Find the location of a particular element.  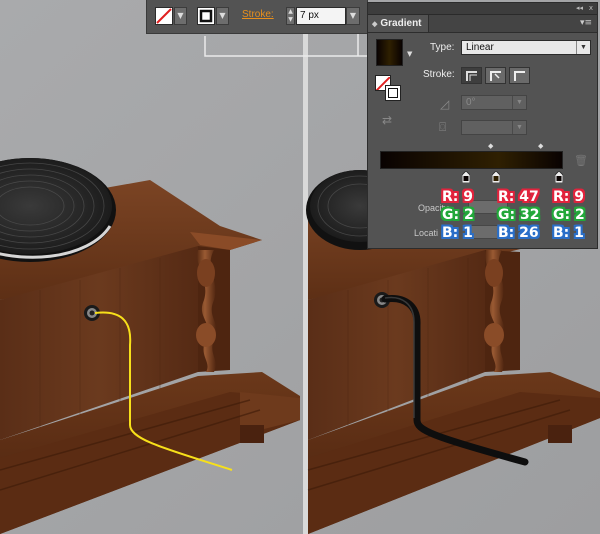

control-toolbar: ▼ ▼ Stroke: ▲ ▼ 7 px ▼ is located at coordinates (257, 17).